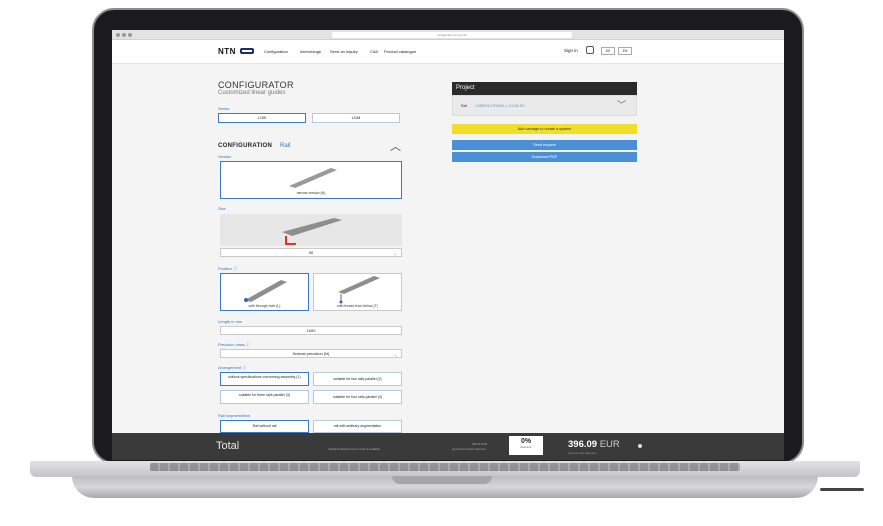 The image size is (883, 526). I want to click on window-close-icon, so click(118, 35).